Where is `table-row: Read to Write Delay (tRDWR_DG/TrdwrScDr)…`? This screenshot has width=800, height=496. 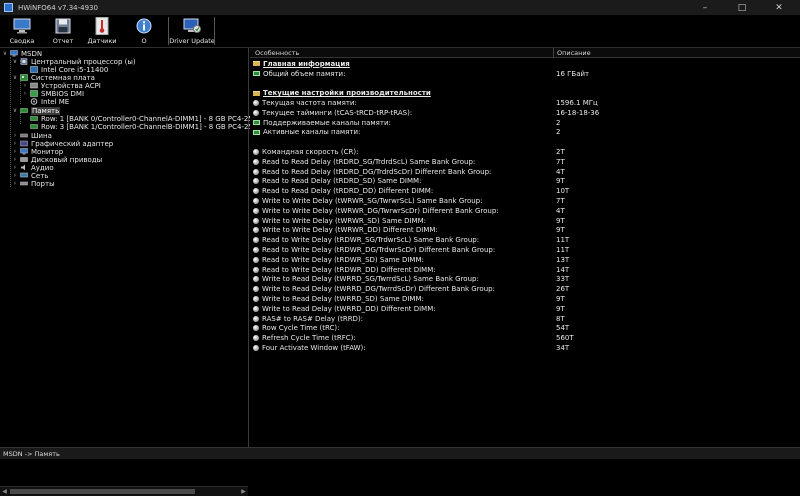 table-row: Read to Write Delay (tRDWR_DG/TrdwrScDr)… is located at coordinates (525, 250).